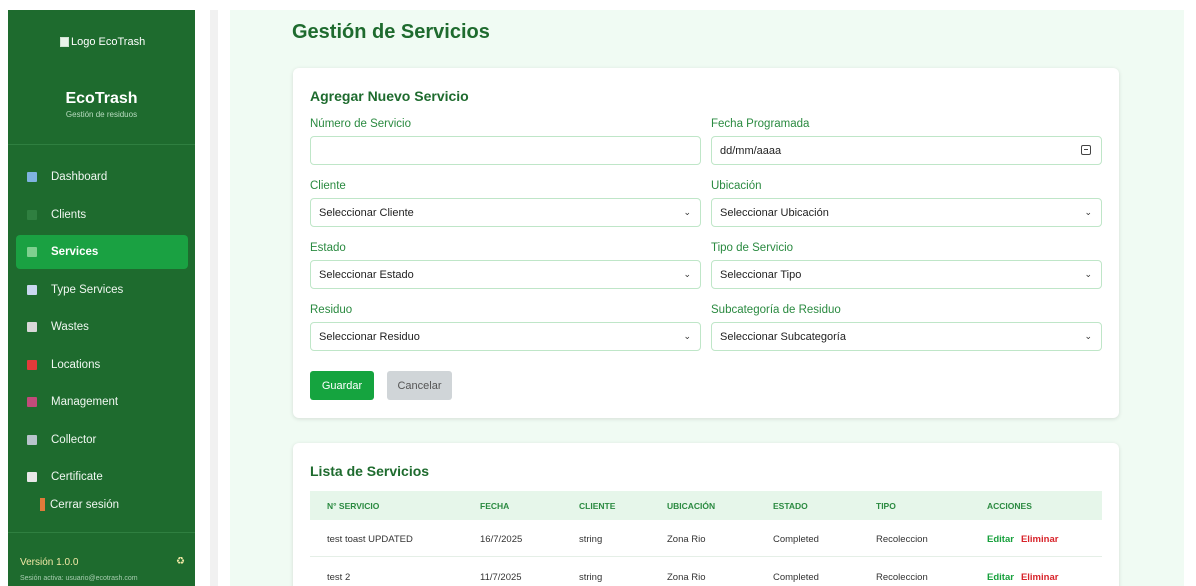 The image size is (1196, 586). I want to click on sidebar-item-label: Wastes, so click(70, 327).